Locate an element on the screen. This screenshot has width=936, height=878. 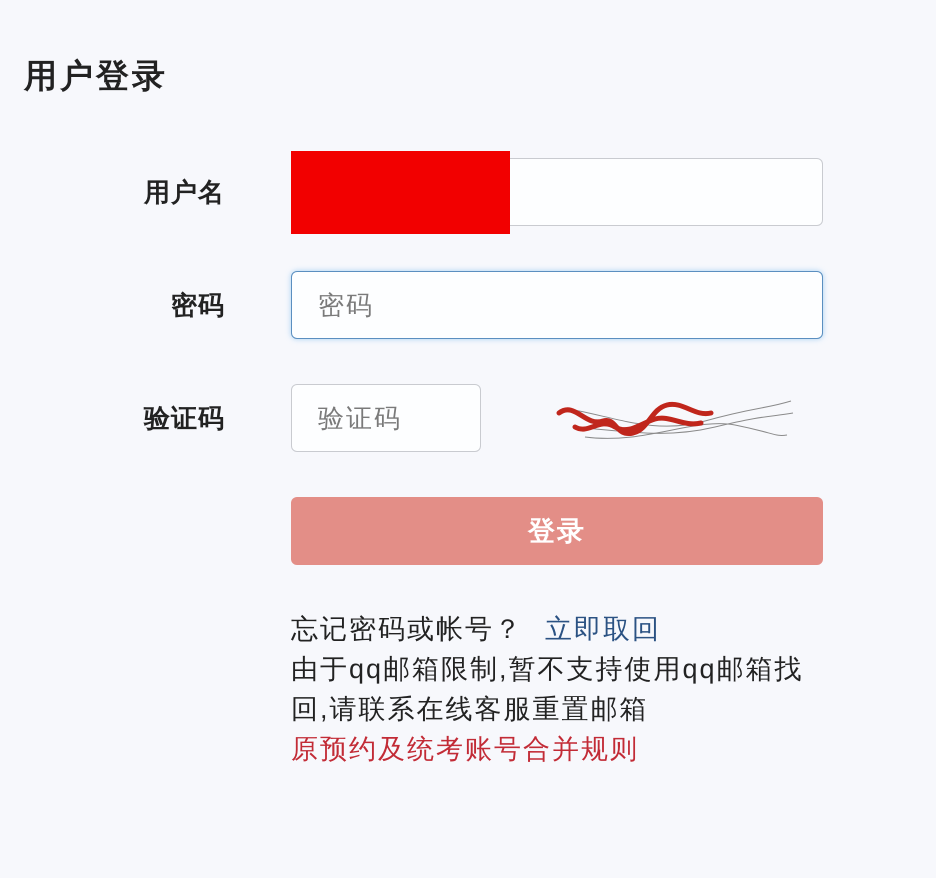
captcha-field: 验证码 is located at coordinates (386, 418).